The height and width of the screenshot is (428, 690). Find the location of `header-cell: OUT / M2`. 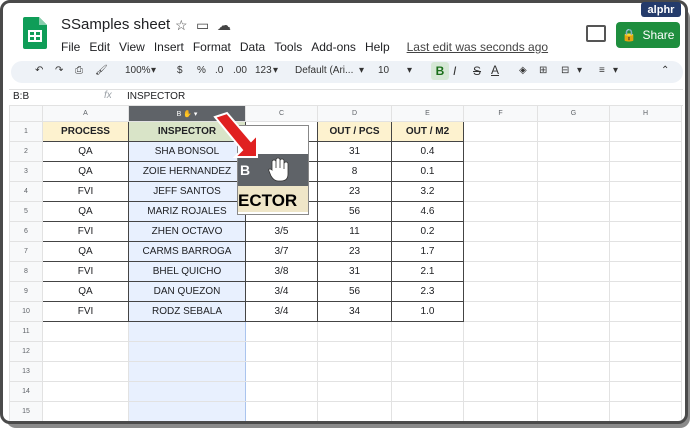

header-cell: OUT / M2 is located at coordinates (427, 131).